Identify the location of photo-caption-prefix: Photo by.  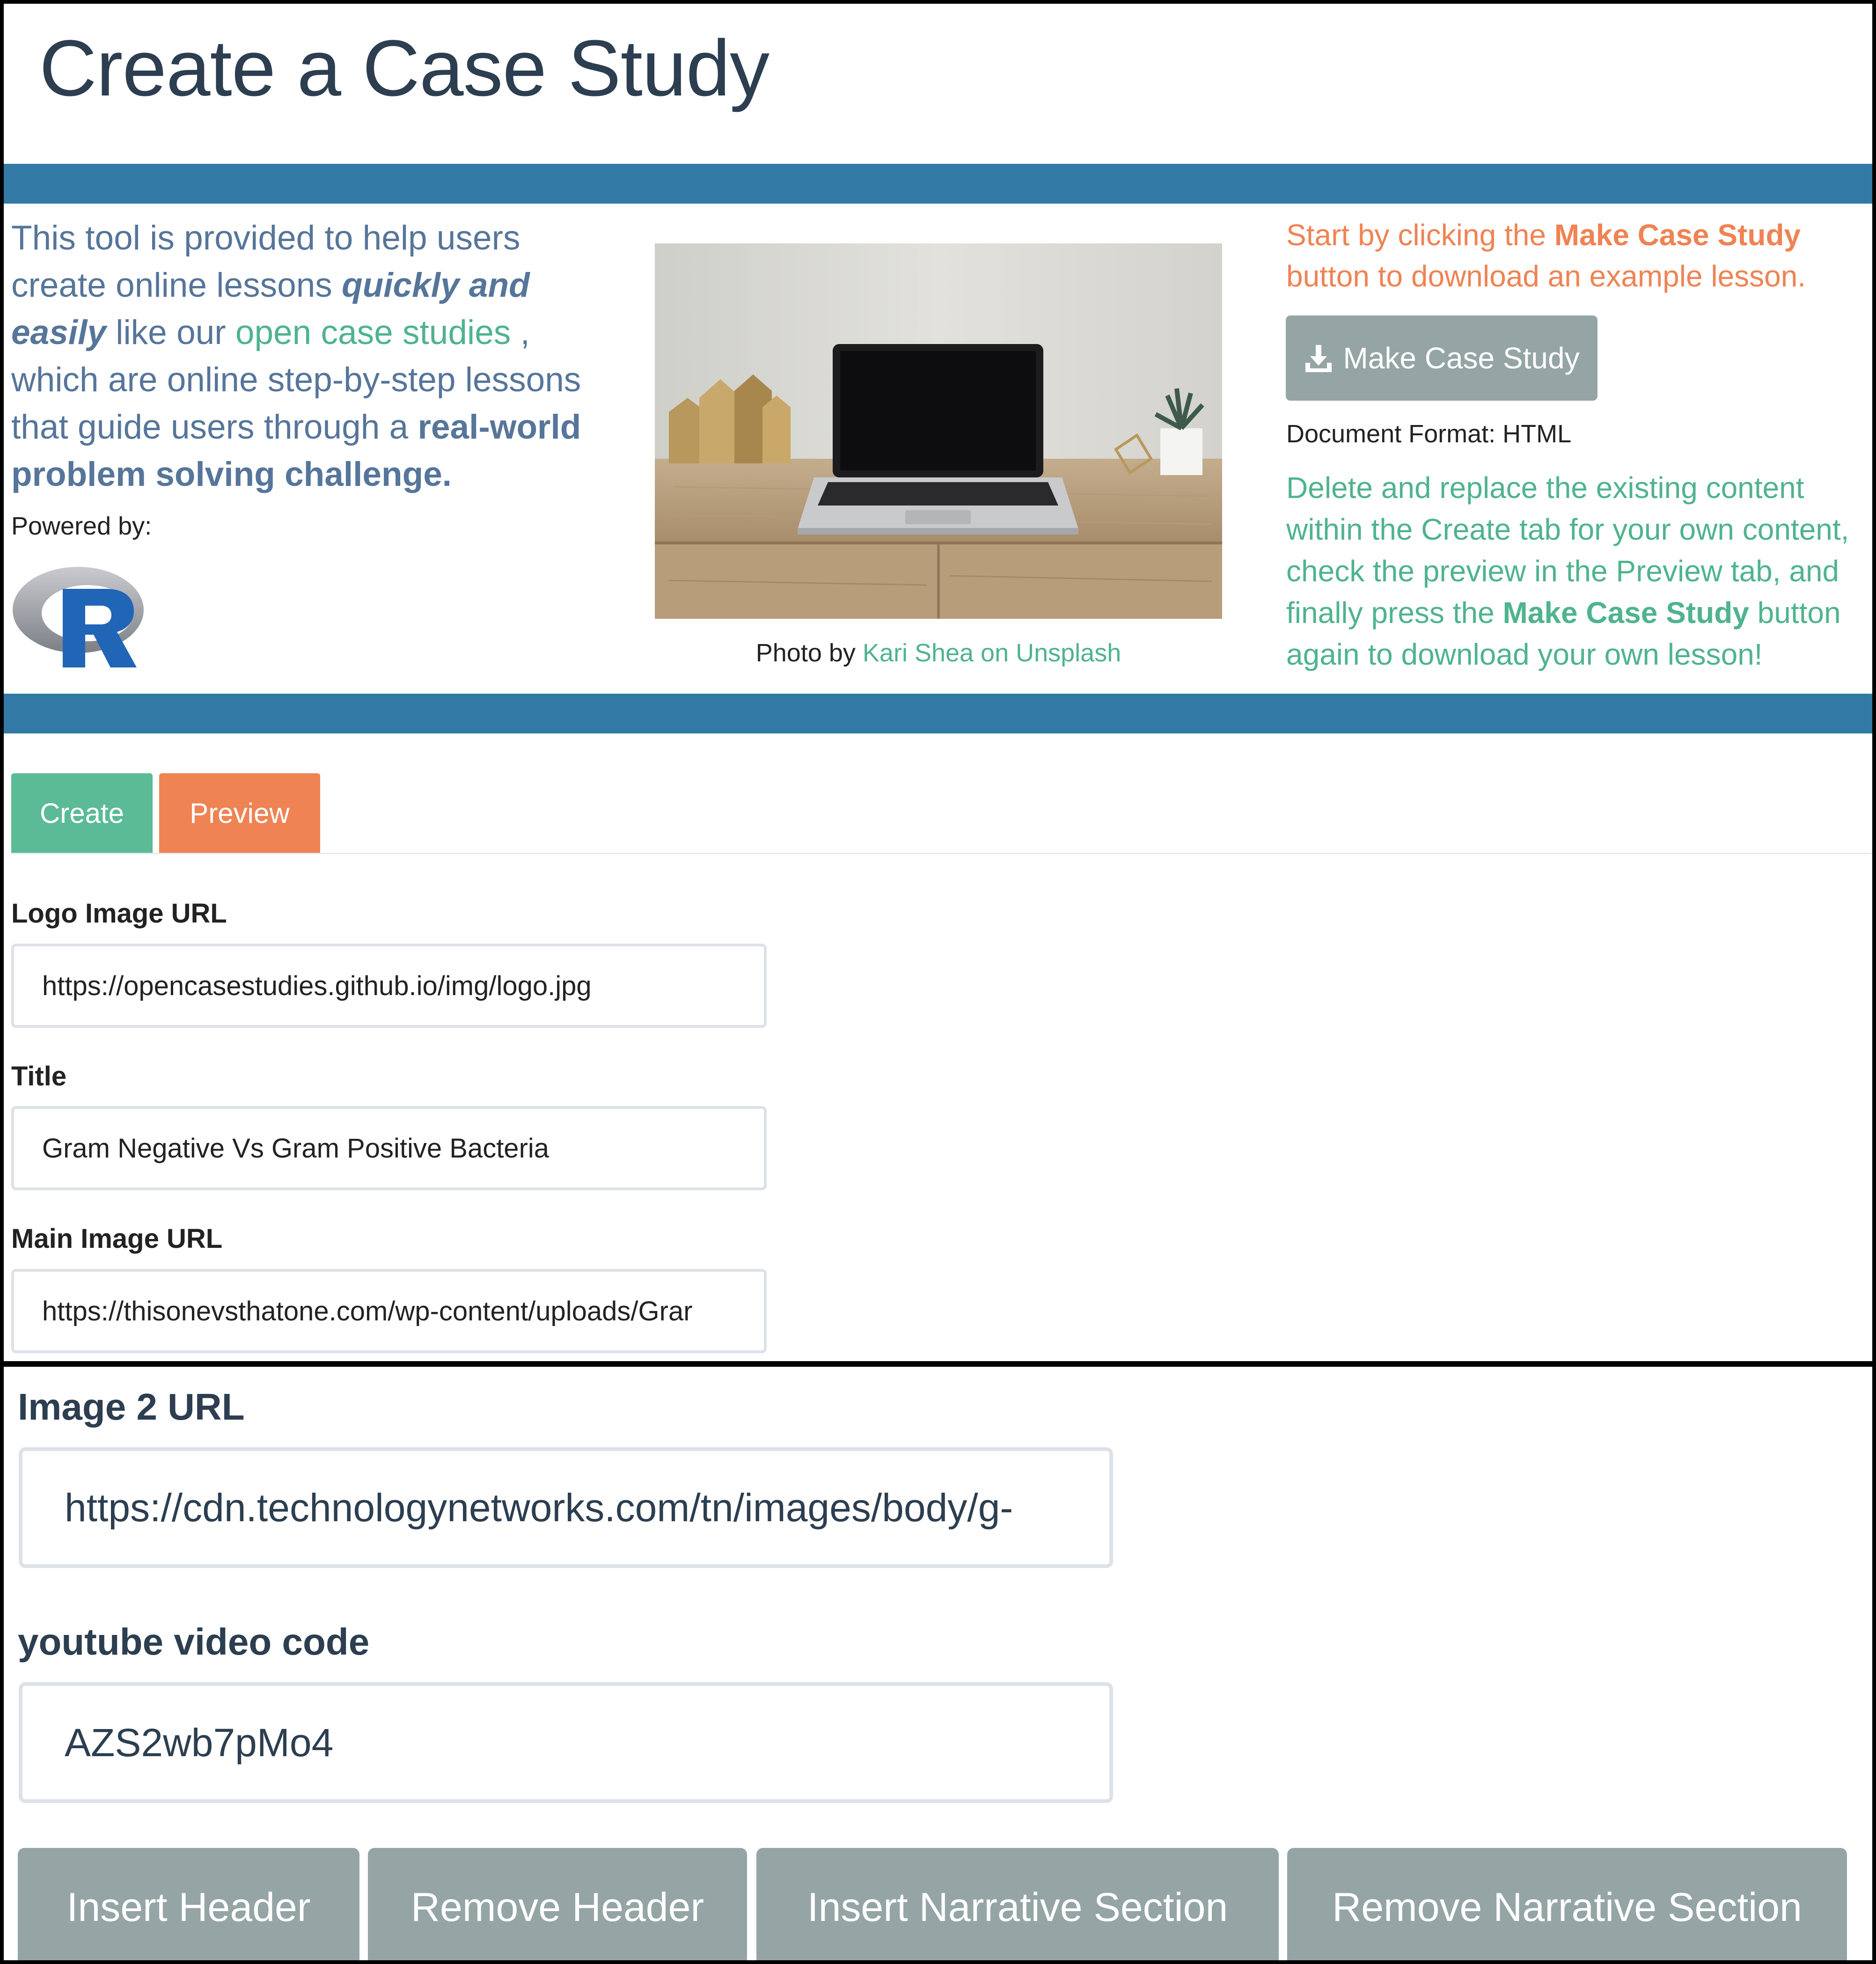
(809, 653).